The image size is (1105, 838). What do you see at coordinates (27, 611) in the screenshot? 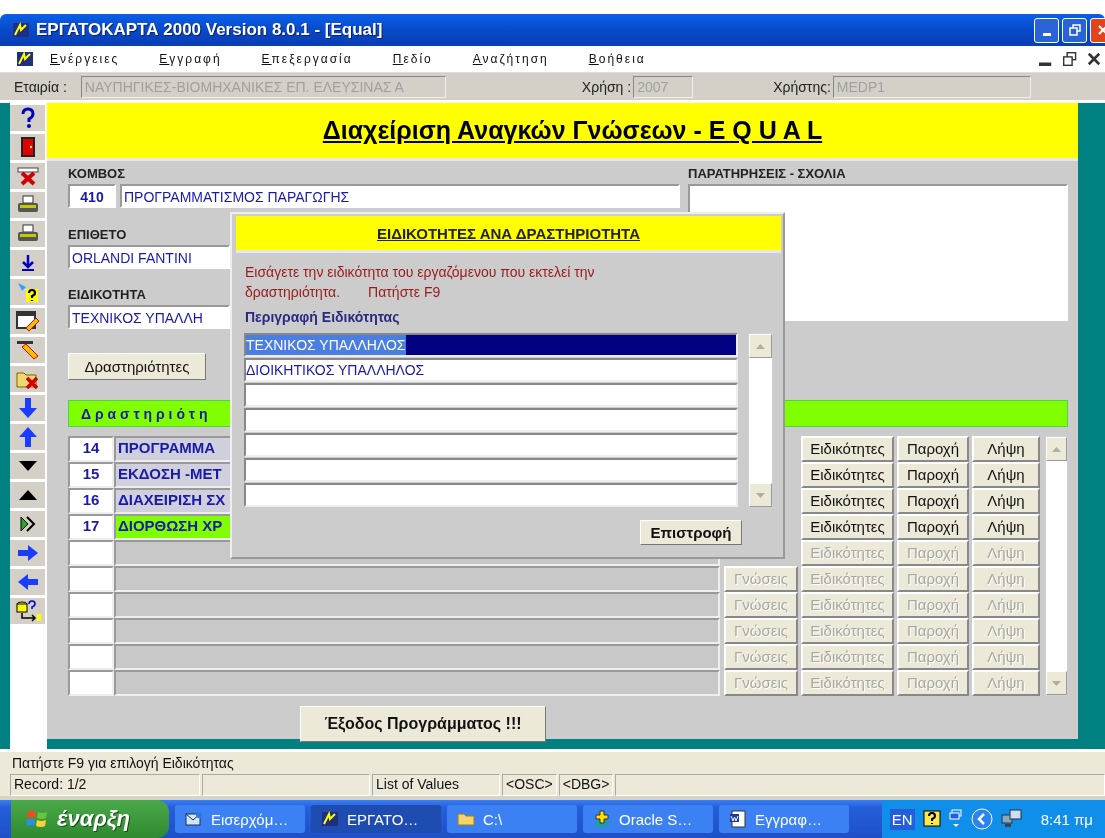
I see `database-query-icon` at bounding box center [27, 611].